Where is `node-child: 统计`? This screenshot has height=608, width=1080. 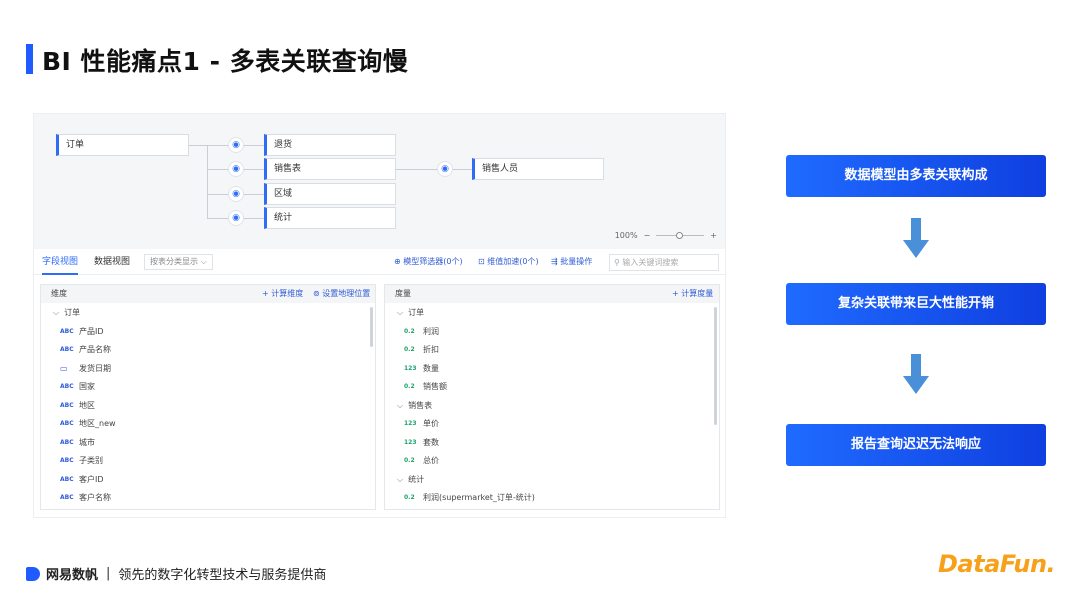 node-child: 统计 is located at coordinates (330, 218).